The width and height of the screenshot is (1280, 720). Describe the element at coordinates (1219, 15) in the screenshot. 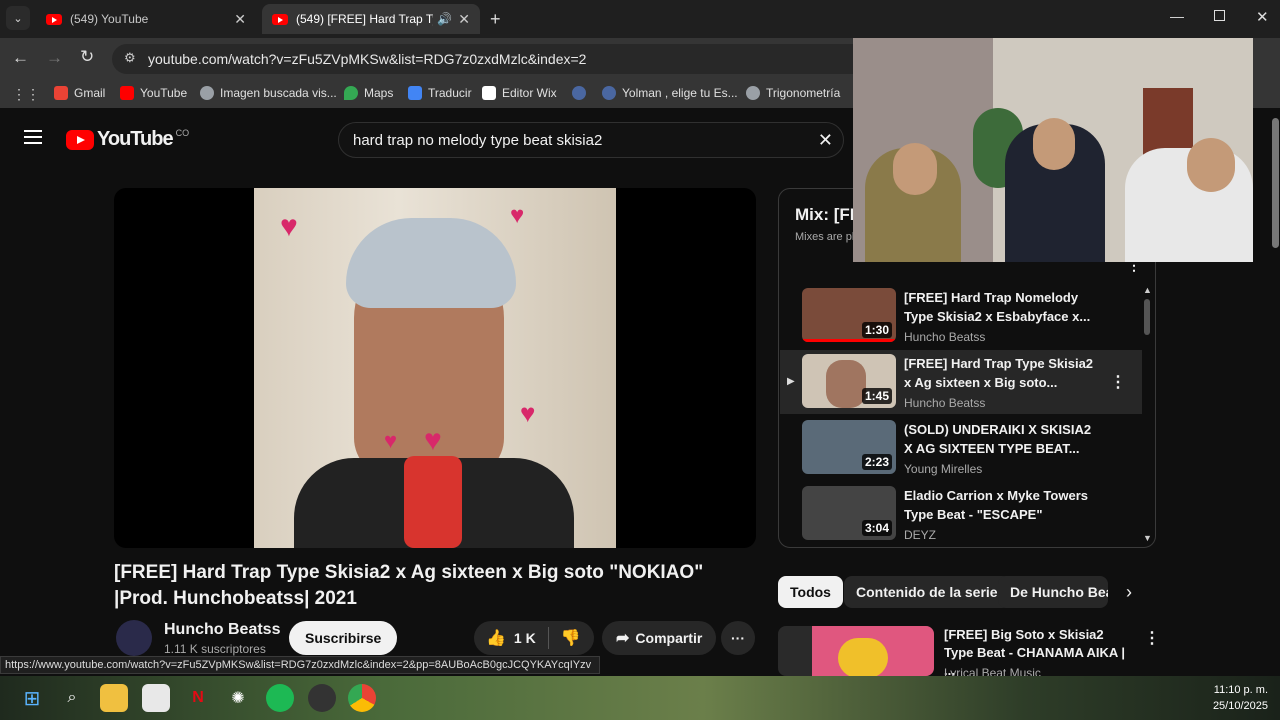

I see `maximize-icon` at that location.